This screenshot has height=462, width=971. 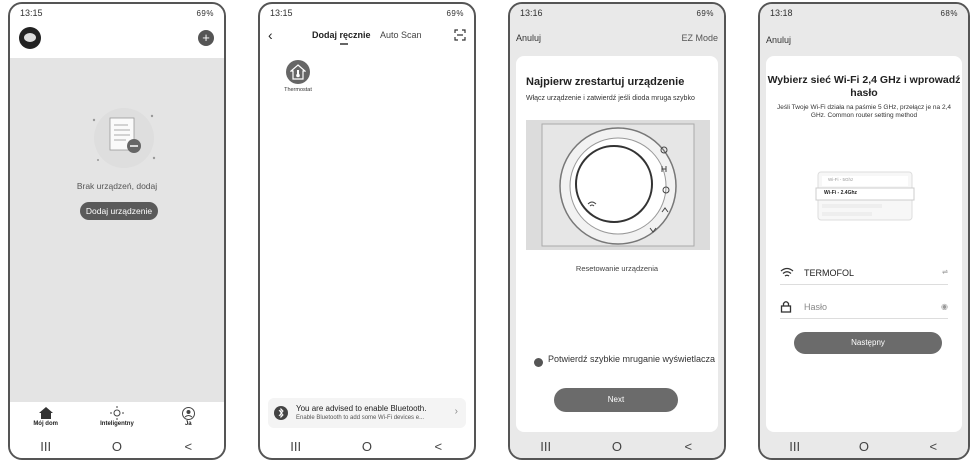 I want to click on add-icon: +, so click(x=206, y=38).